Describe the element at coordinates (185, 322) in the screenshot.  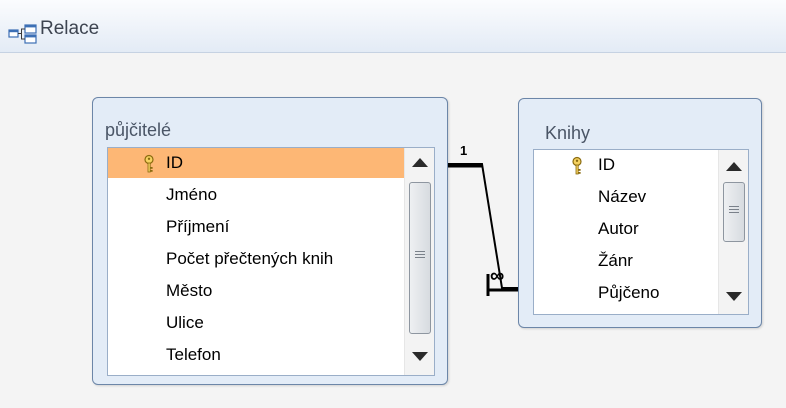
I see `field-name: Ulice` at that location.